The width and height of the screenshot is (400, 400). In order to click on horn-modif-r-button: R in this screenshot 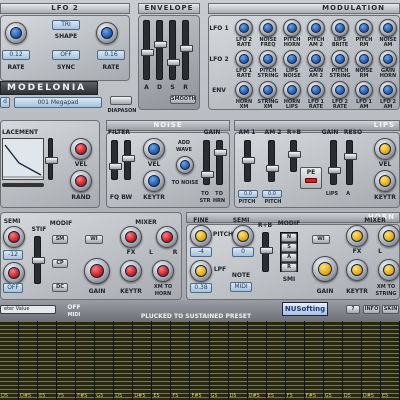, I will do `click(289, 267)`.